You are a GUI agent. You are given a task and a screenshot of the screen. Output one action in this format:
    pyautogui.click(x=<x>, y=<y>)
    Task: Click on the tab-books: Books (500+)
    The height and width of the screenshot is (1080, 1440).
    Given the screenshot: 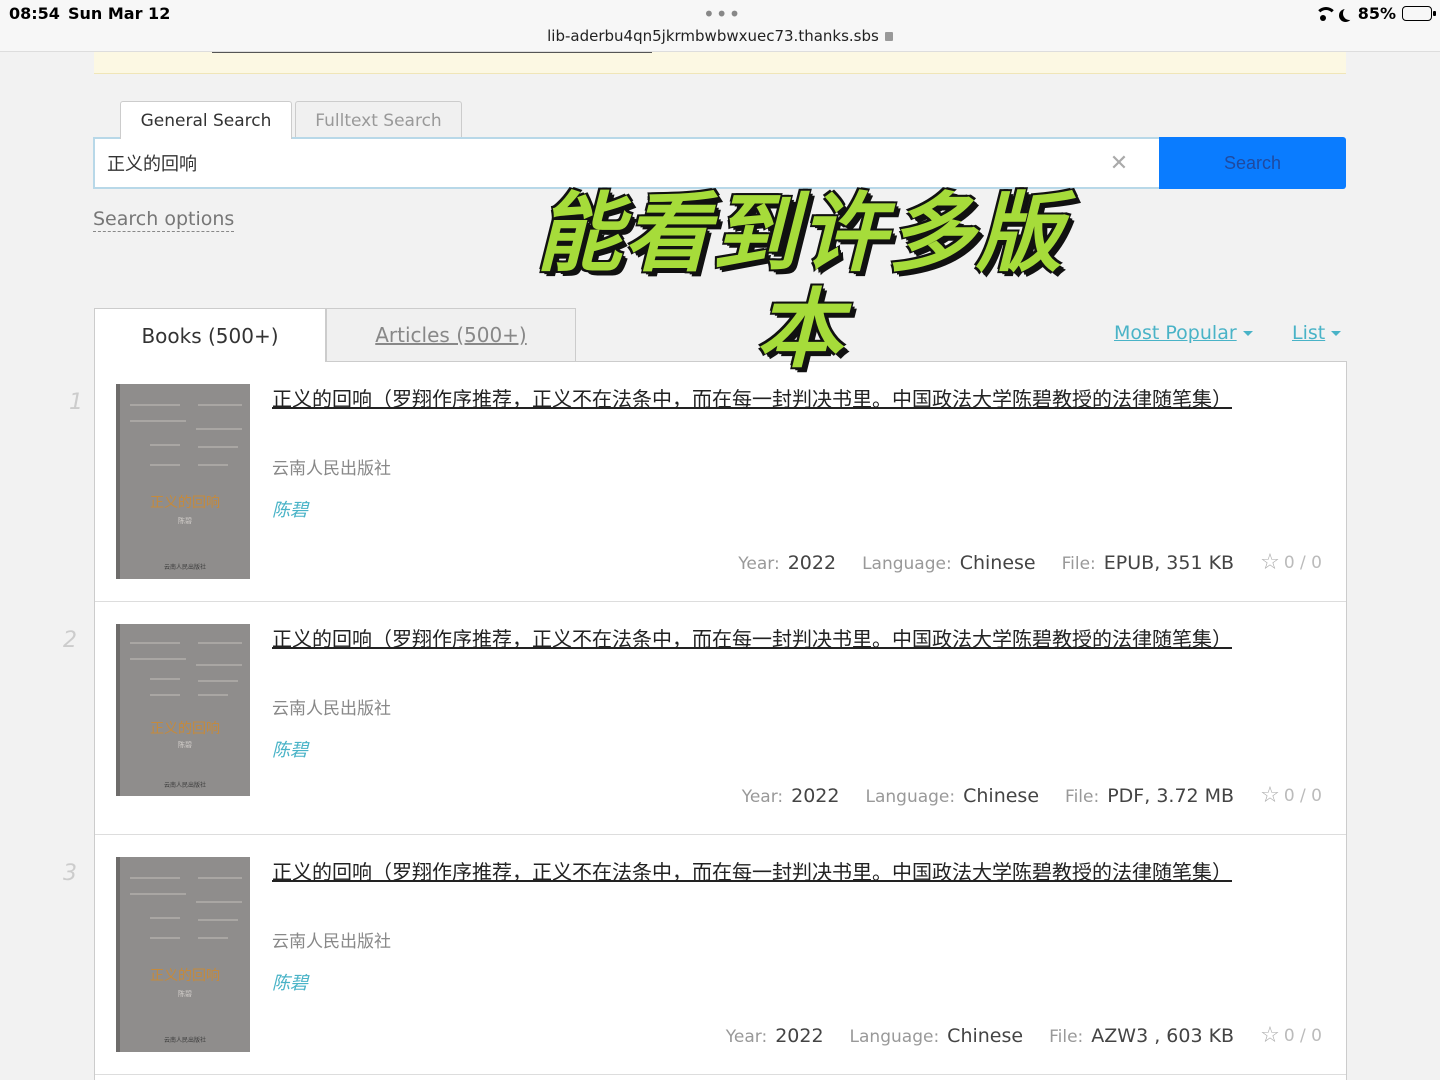 What is the action you would take?
    pyautogui.click(x=210, y=335)
    